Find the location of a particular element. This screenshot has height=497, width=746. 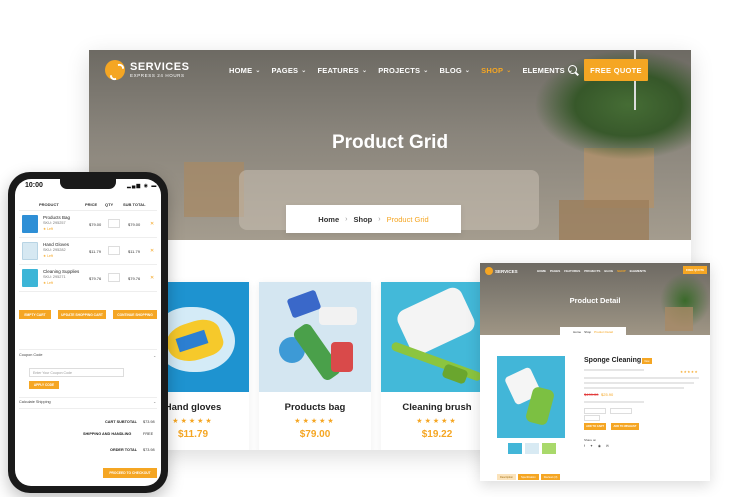

update-cart-button: UPDATE SHOPPING CART is located at coordinates (82, 314).